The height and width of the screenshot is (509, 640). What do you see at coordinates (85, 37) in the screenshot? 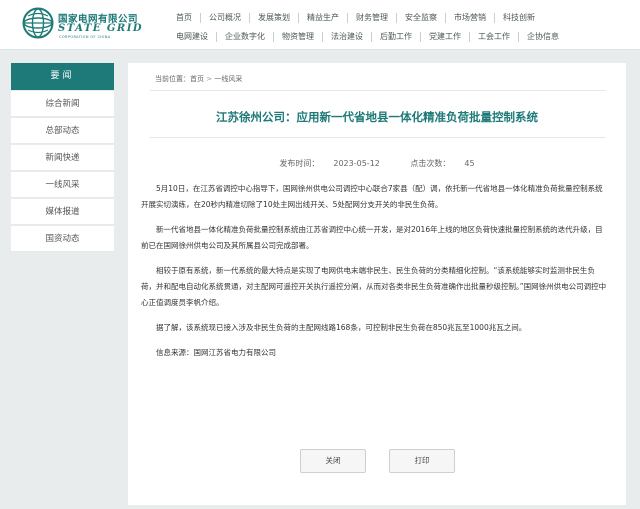
I see `logo-subtitle: CORPORATION OF CHINA` at bounding box center [85, 37].